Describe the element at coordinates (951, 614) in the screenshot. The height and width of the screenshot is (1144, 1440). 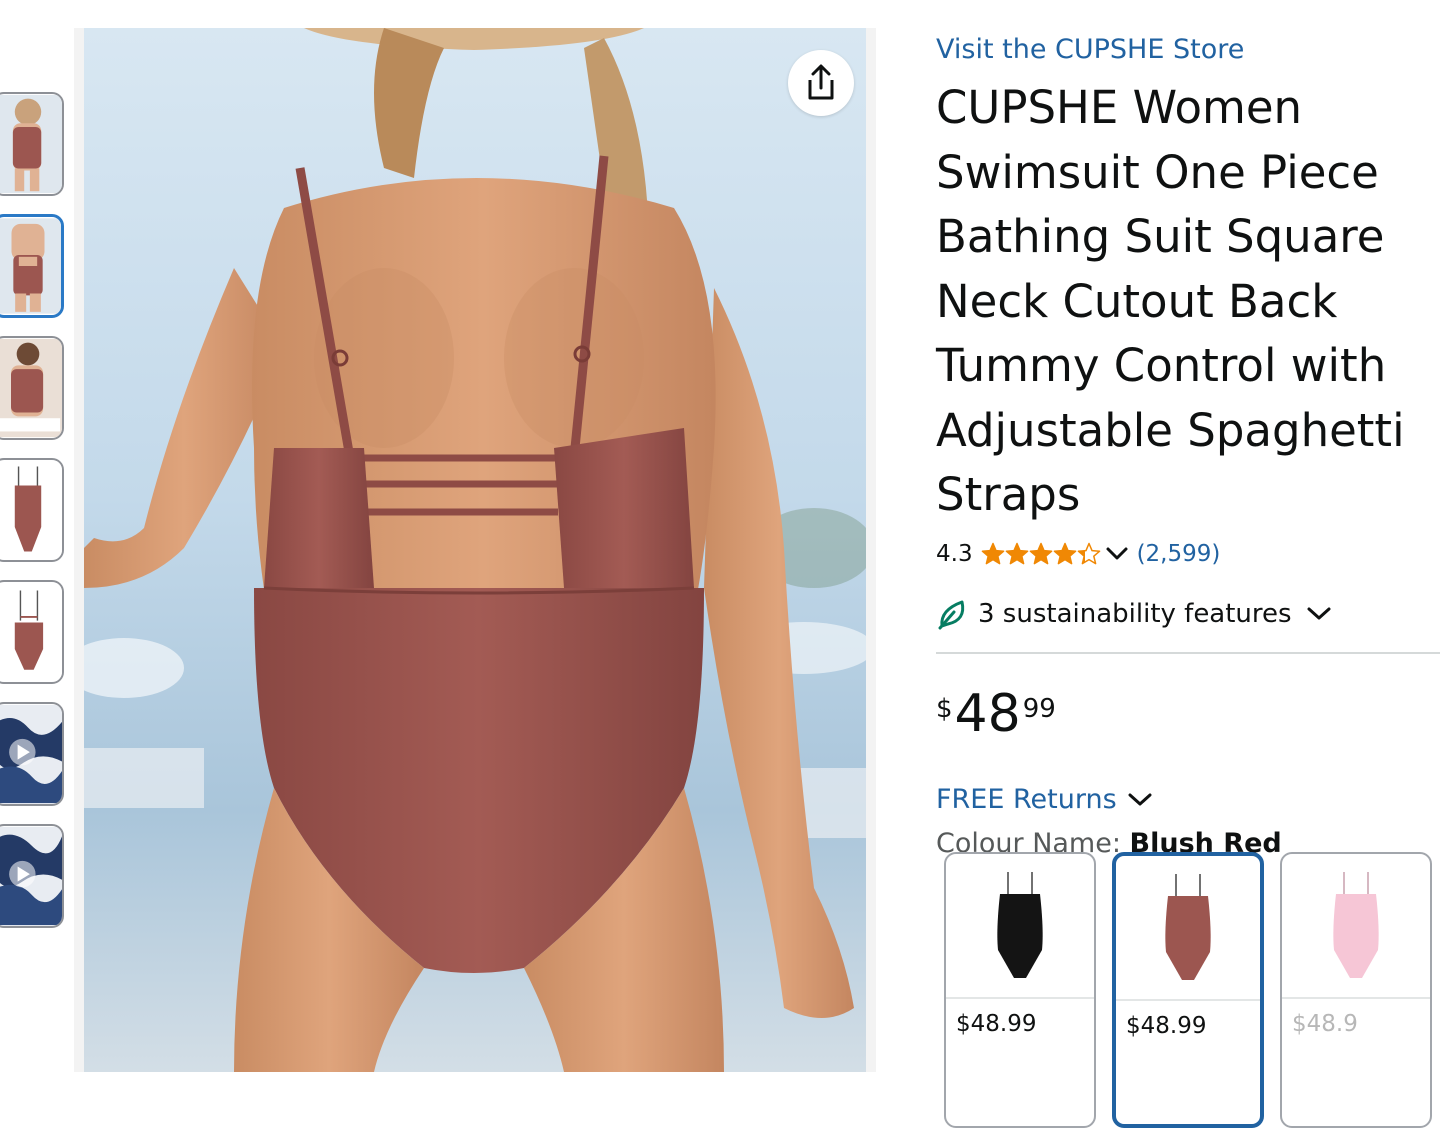
I see `leaf-icon` at that location.